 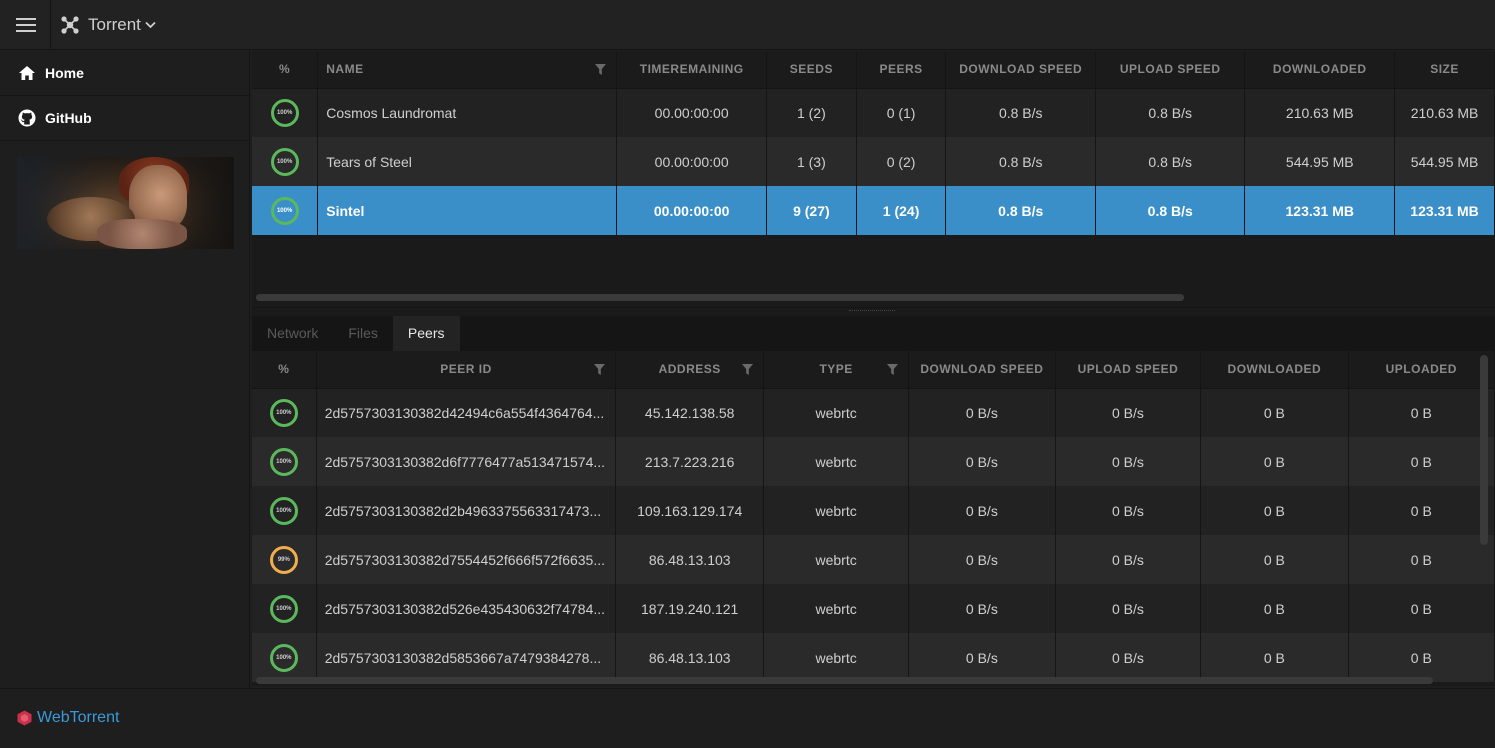 I want to click on detail-tabs: Network Files Peers, so click(x=873, y=333).